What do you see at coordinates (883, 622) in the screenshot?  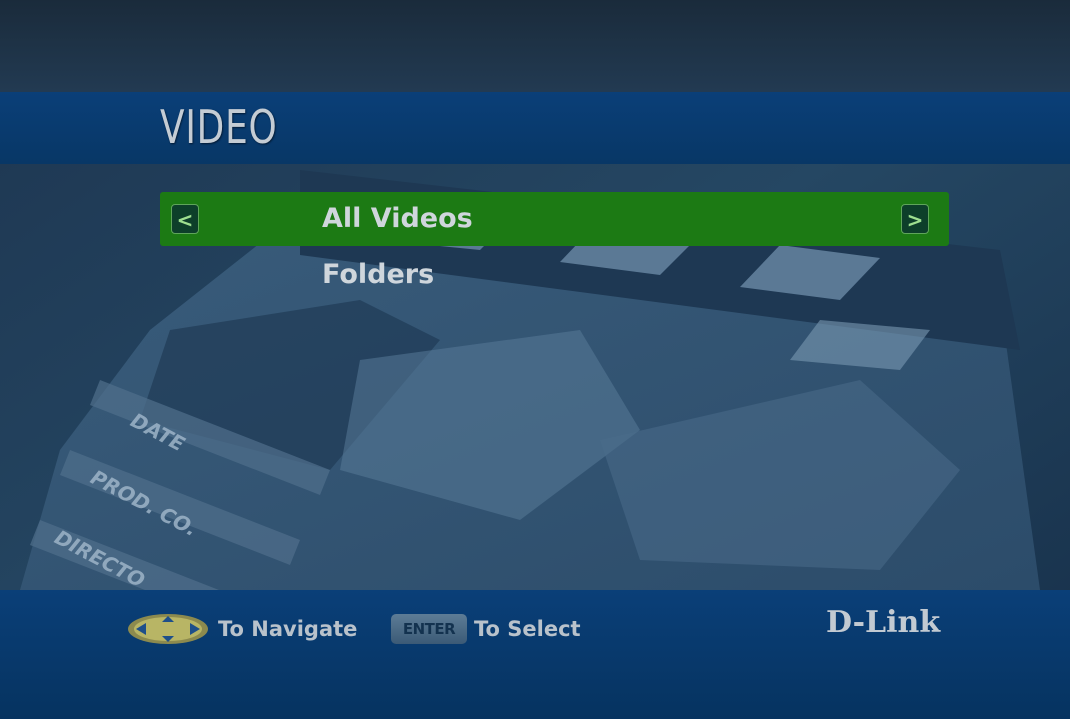 I see `brand-logo: D-Link` at bounding box center [883, 622].